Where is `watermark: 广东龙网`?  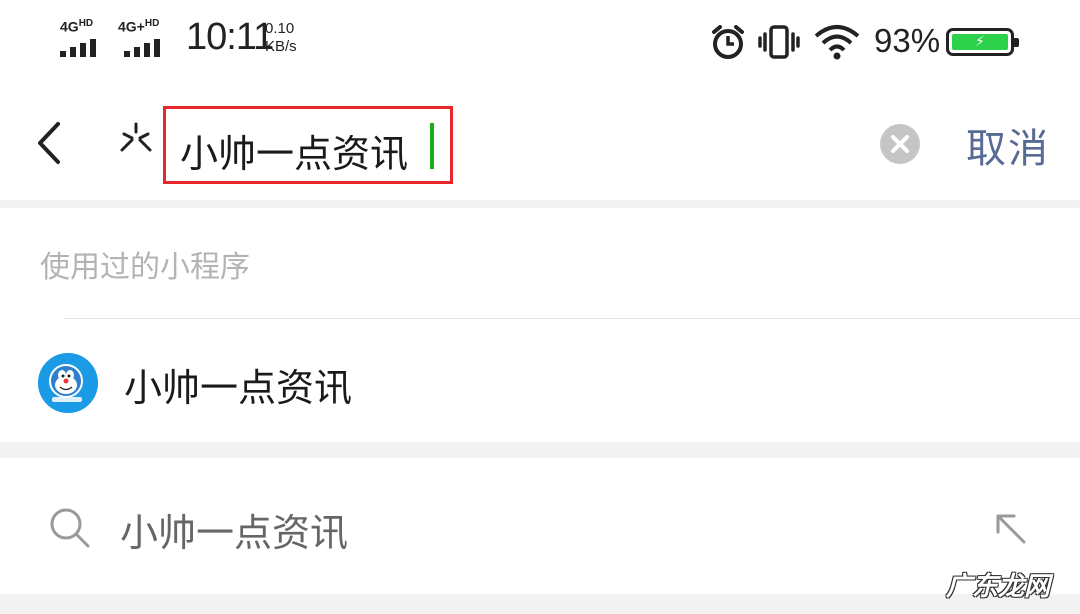
watermark: 广东龙网 is located at coordinates (998, 587).